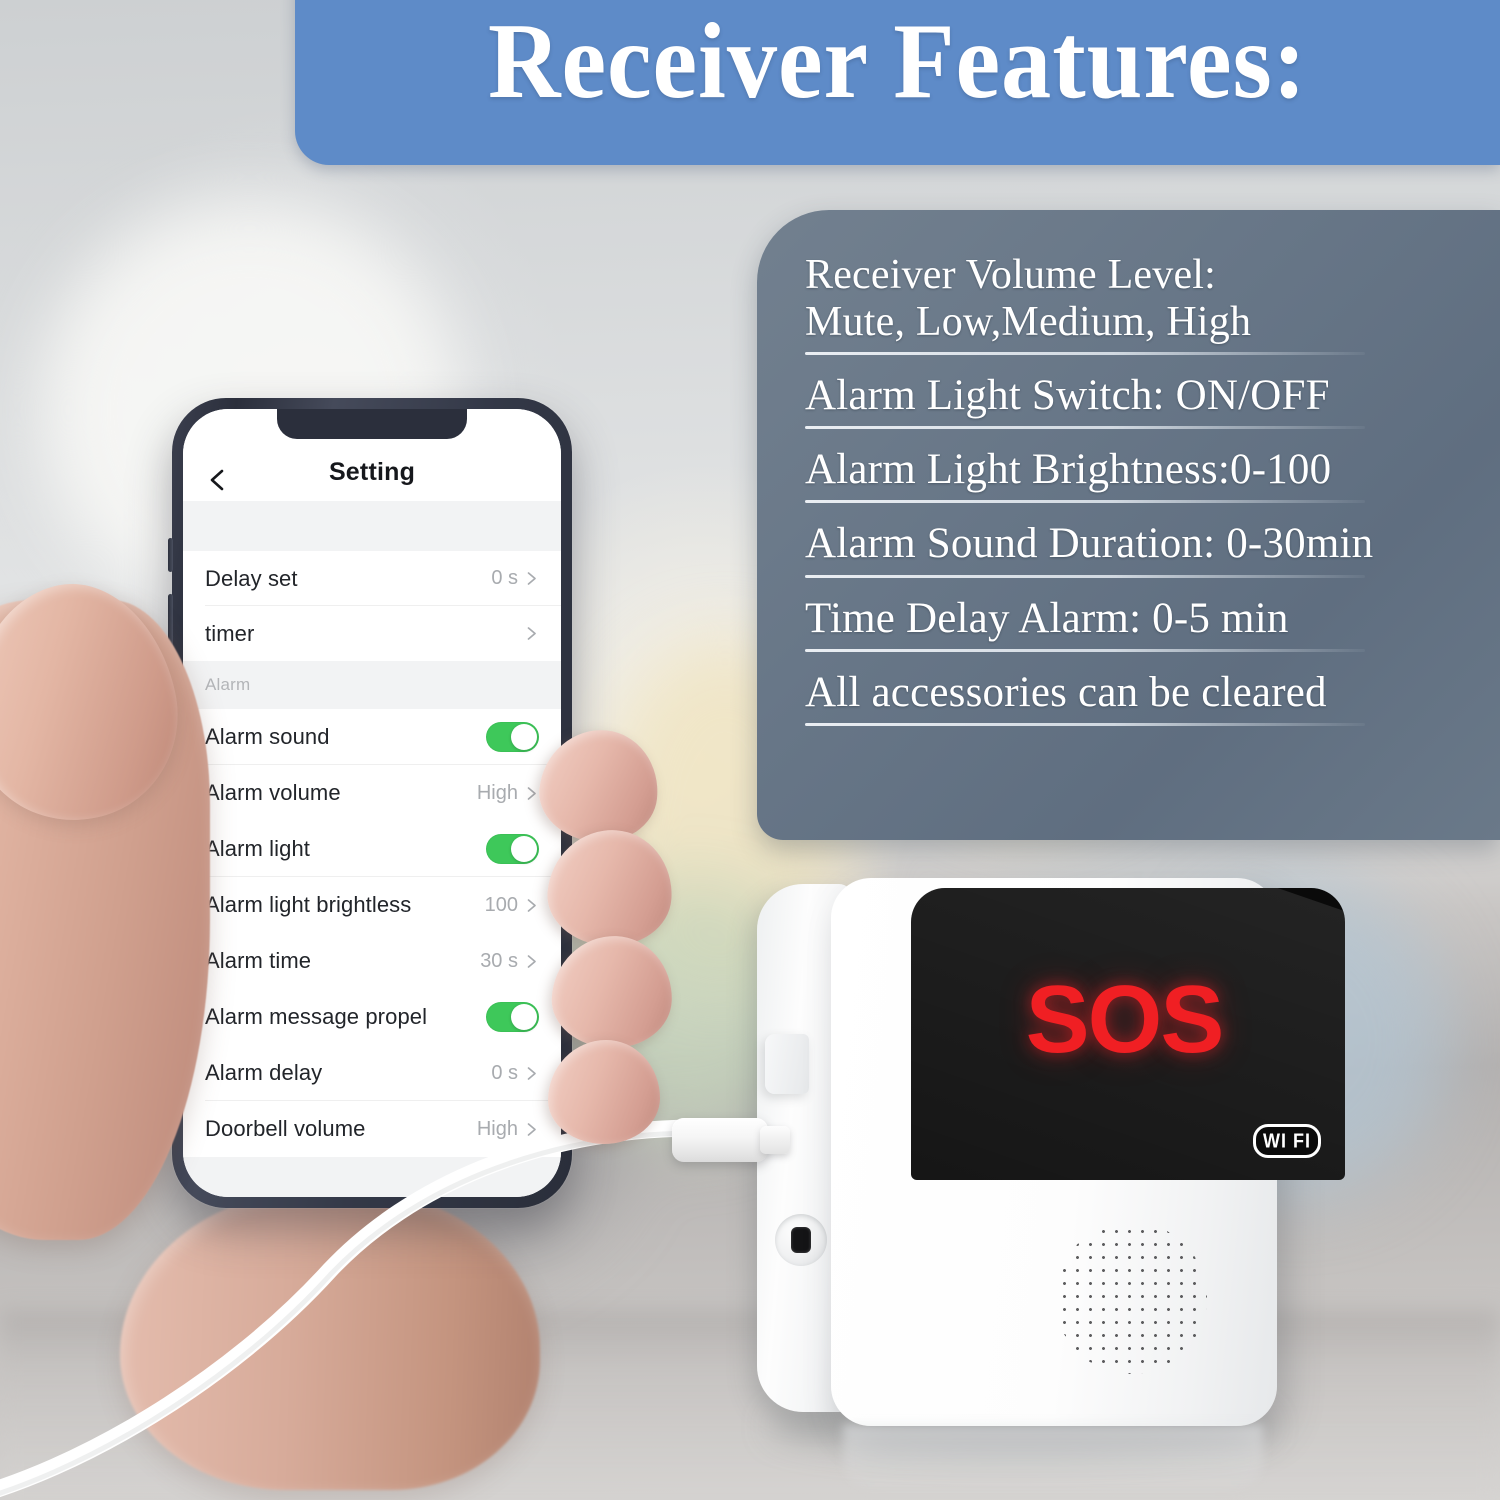 This screenshot has width=1500, height=1500. Describe the element at coordinates (258, 960) in the screenshot. I see `row-label: Alarm time` at that location.